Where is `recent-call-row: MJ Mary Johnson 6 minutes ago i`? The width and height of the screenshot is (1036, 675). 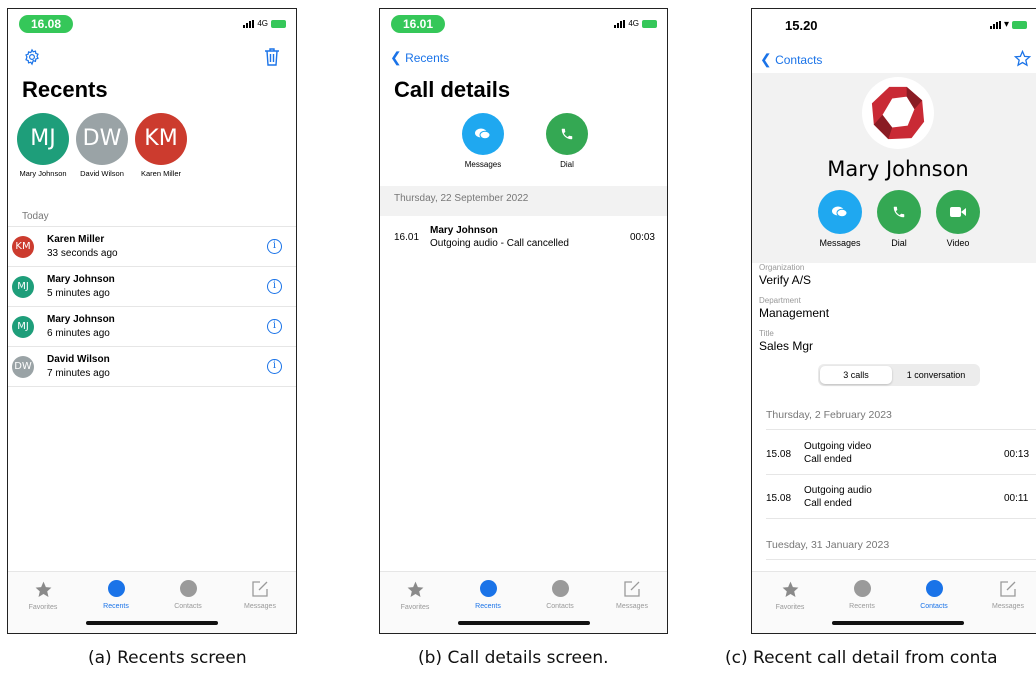 recent-call-row: MJ Mary Johnson 6 minutes ago i is located at coordinates (152, 327).